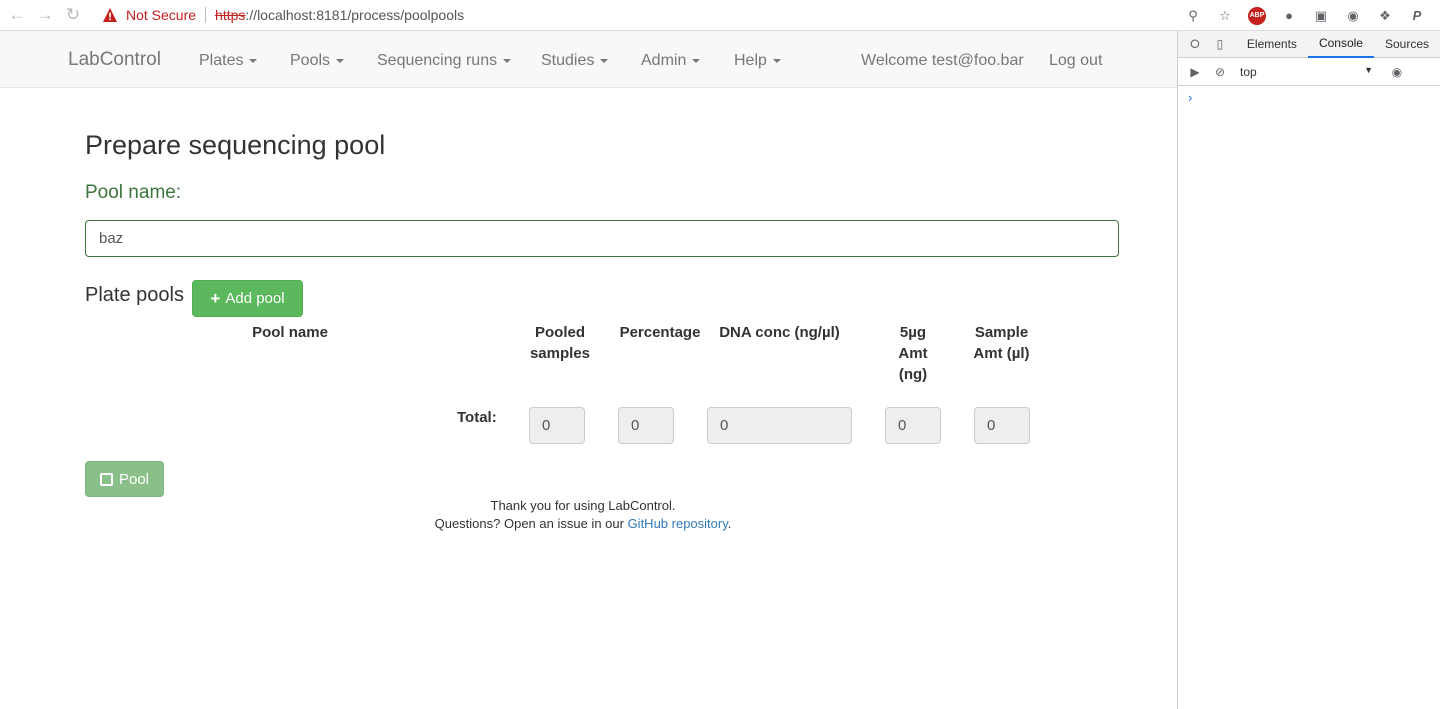  Describe the element at coordinates (1257, 15) in the screenshot. I see `adblock-icon: ABP` at that location.